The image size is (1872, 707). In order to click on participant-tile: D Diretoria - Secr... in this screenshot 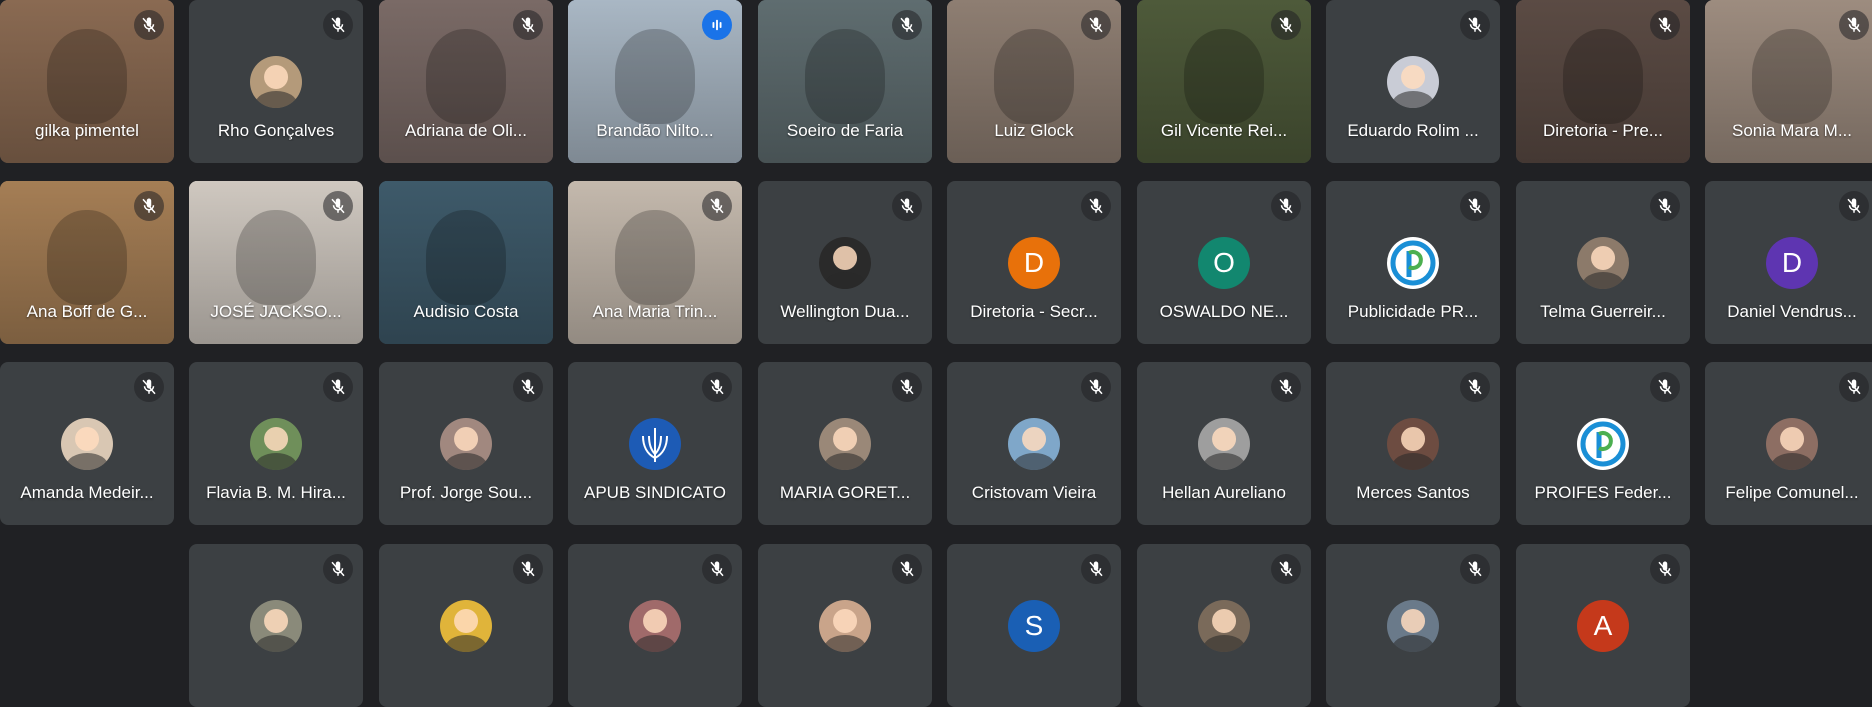, I will do `click(1034, 262)`.